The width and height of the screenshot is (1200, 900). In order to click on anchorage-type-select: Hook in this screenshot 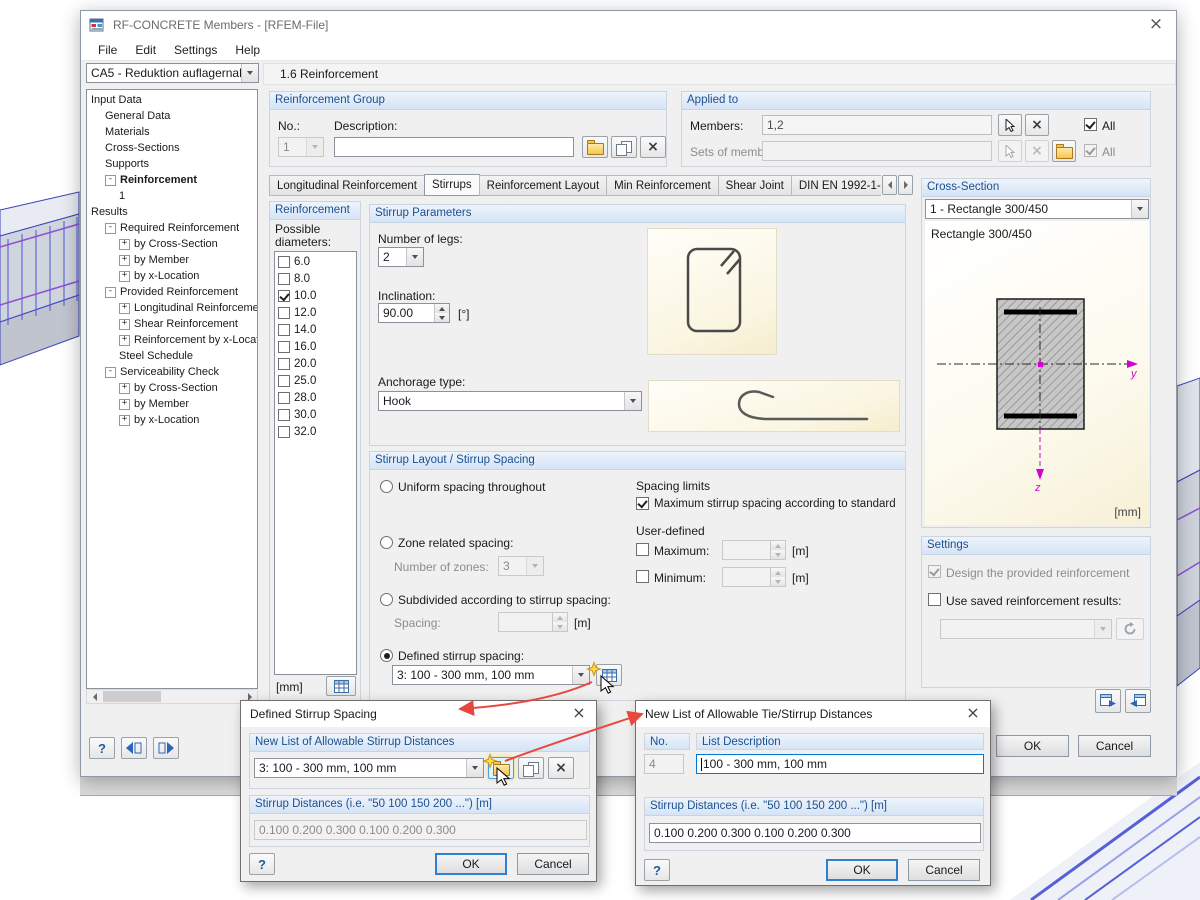, I will do `click(510, 401)`.